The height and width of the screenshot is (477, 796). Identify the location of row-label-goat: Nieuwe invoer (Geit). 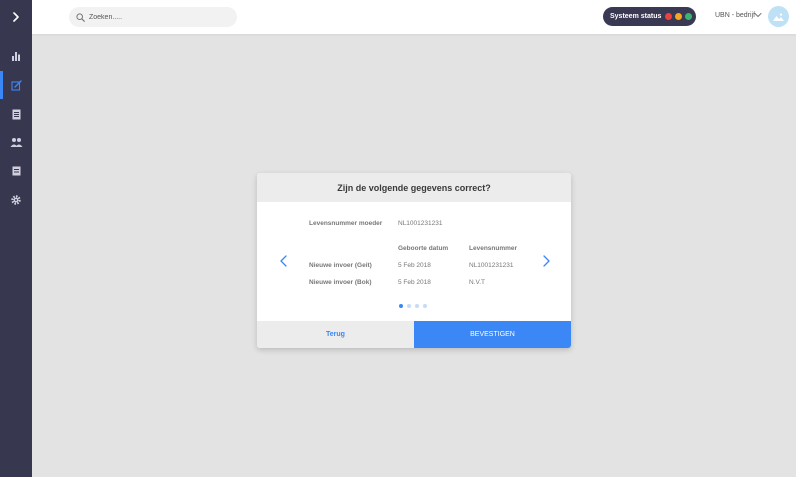
(340, 265).